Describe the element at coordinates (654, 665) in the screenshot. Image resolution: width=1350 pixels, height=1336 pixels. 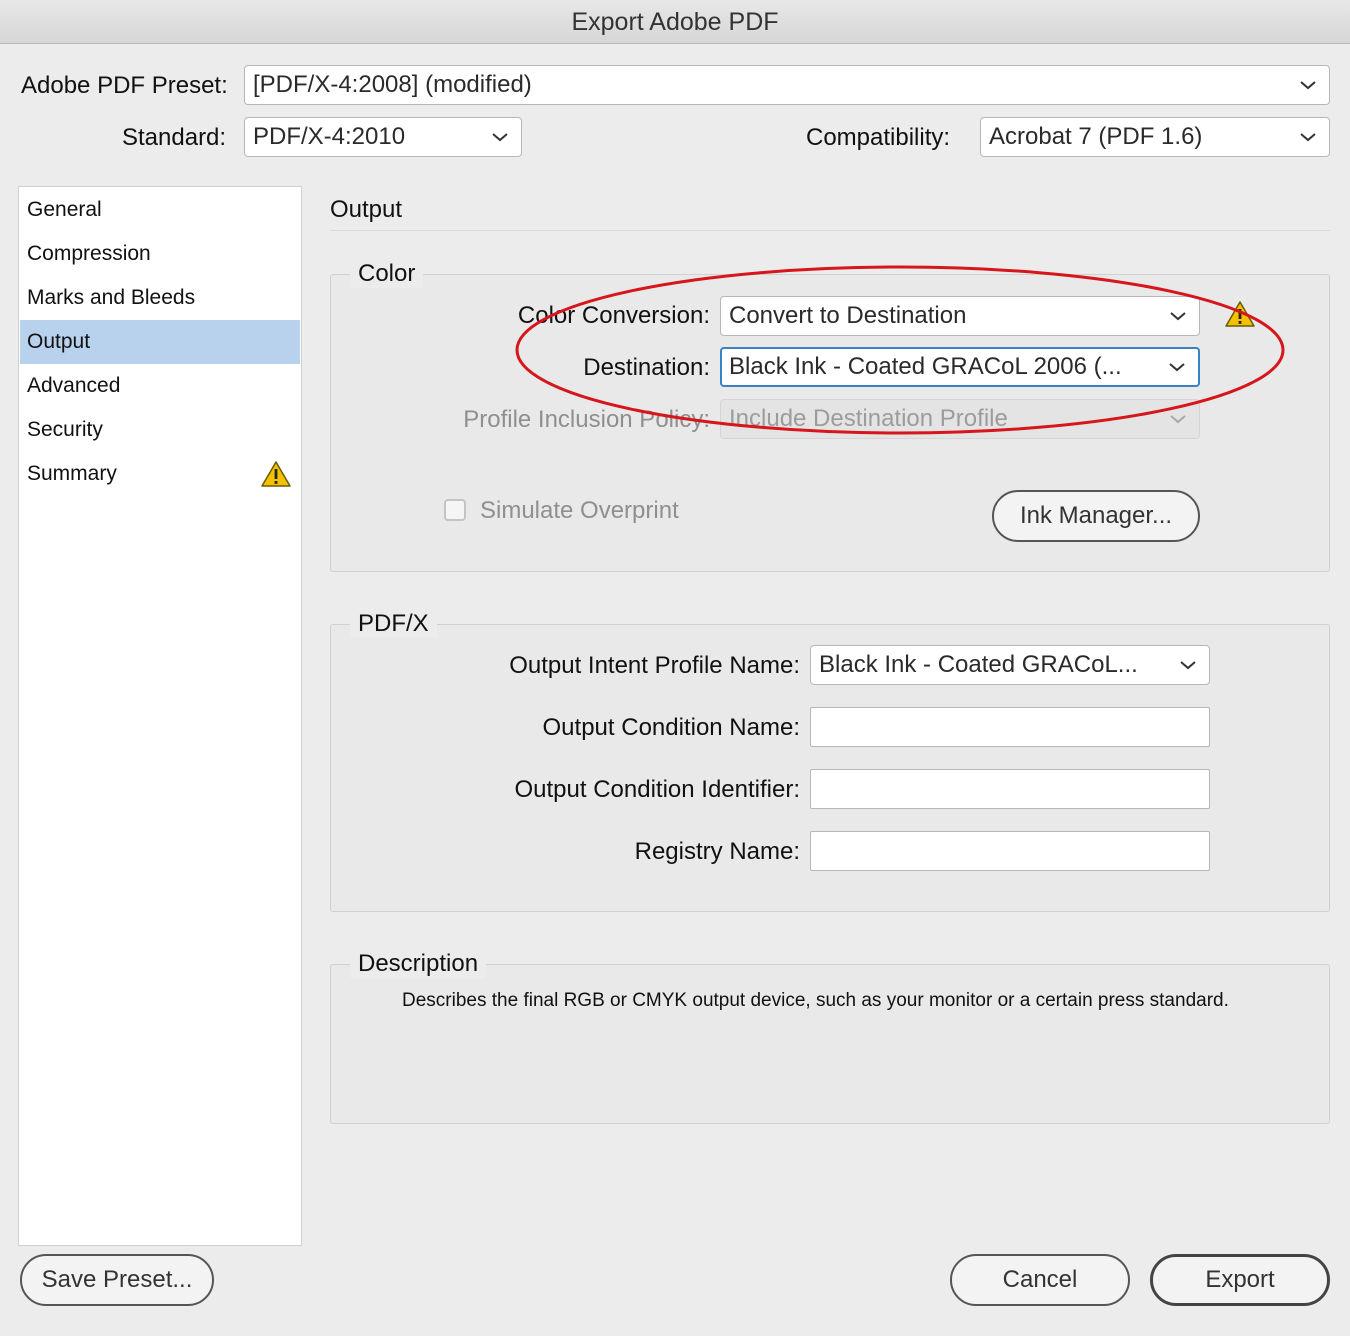
I see `output-intent-profile-label: Output Intent Profile Name:` at that location.